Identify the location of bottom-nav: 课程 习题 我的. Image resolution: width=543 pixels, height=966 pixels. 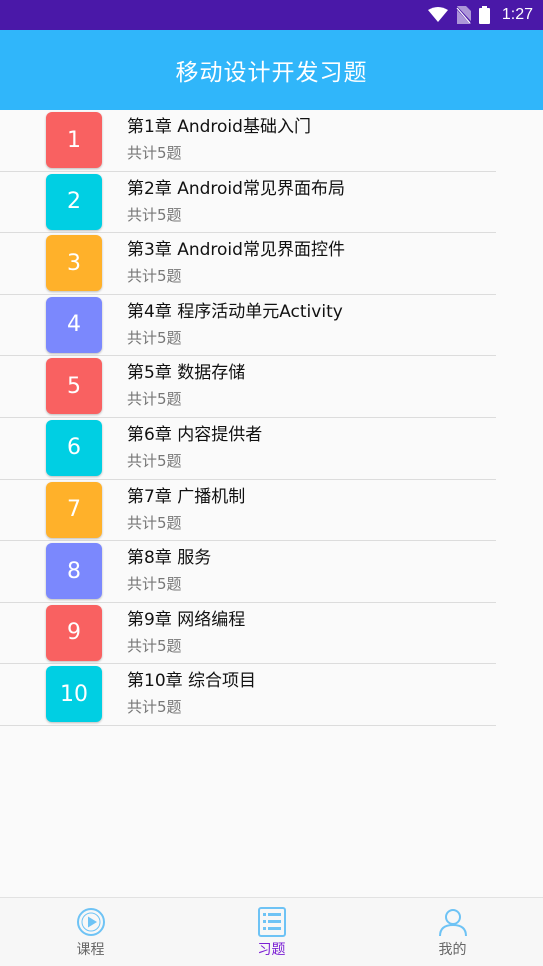
(271, 931).